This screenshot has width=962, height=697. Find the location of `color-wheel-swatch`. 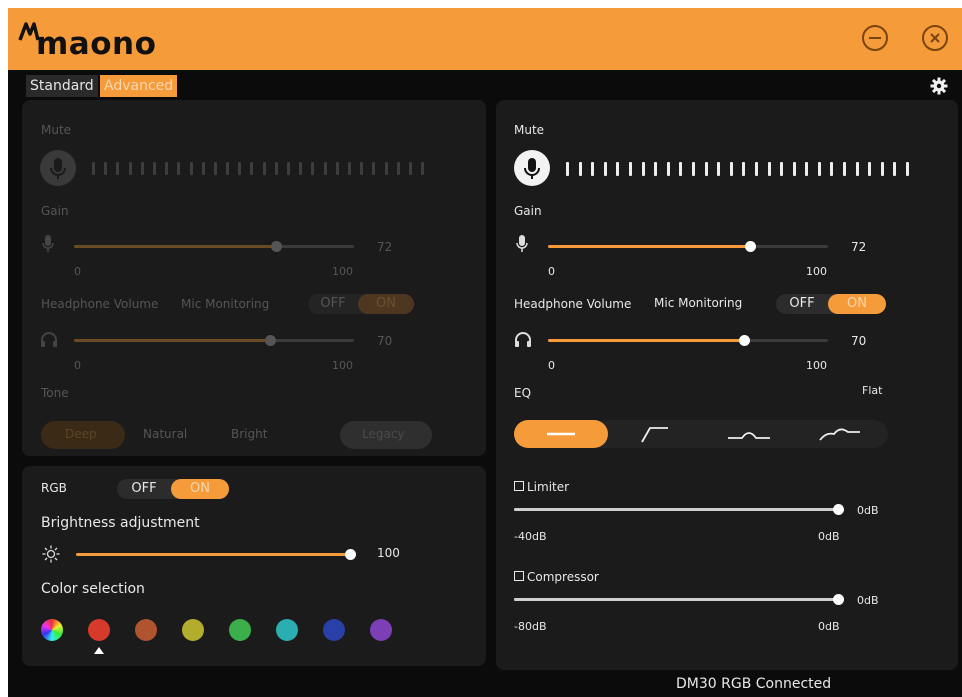

color-wheel-swatch is located at coordinates (52, 630).